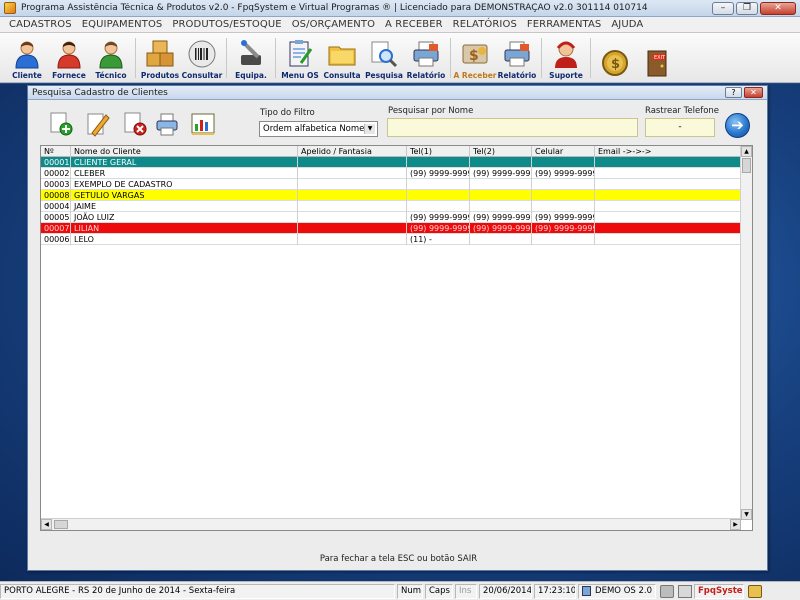  What do you see at coordinates (160, 75) in the screenshot?
I see `toolbar-label: Produtos` at bounding box center [160, 75].